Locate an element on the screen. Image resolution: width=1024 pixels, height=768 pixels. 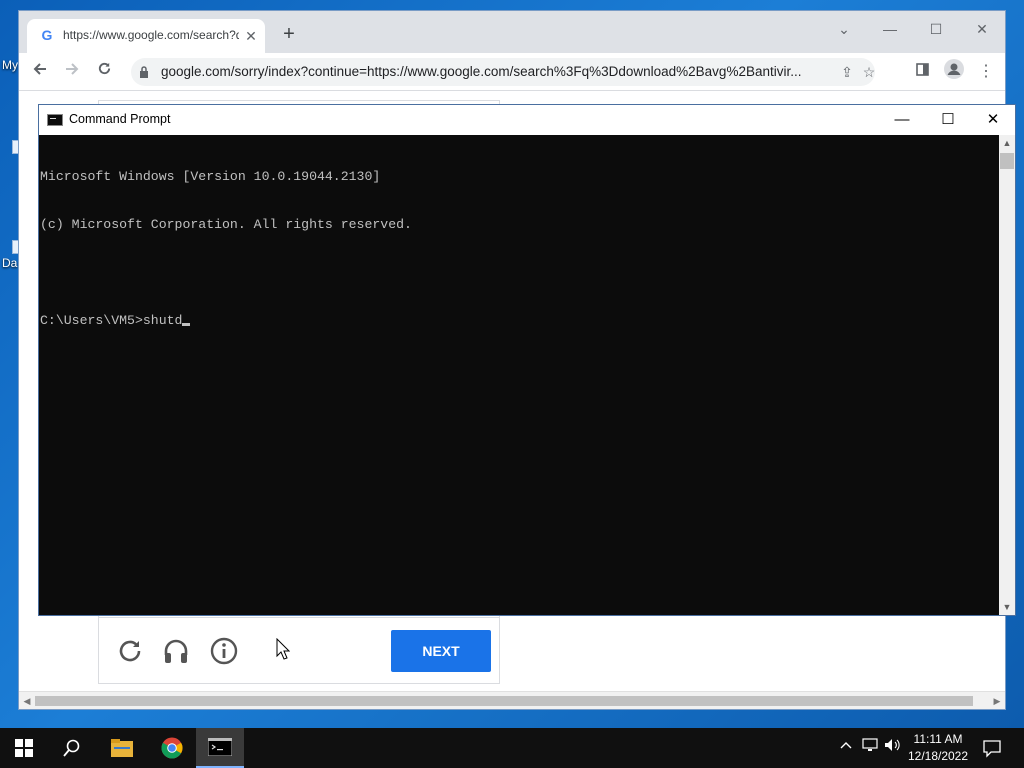
reload-icon is located at coordinates (130, 651).